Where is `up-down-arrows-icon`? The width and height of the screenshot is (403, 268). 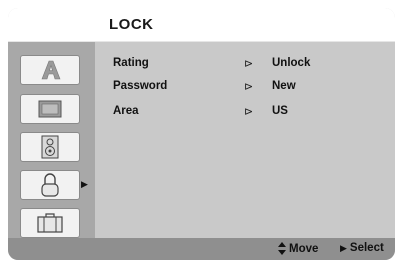
up-down-arrows-icon is located at coordinates (282, 248).